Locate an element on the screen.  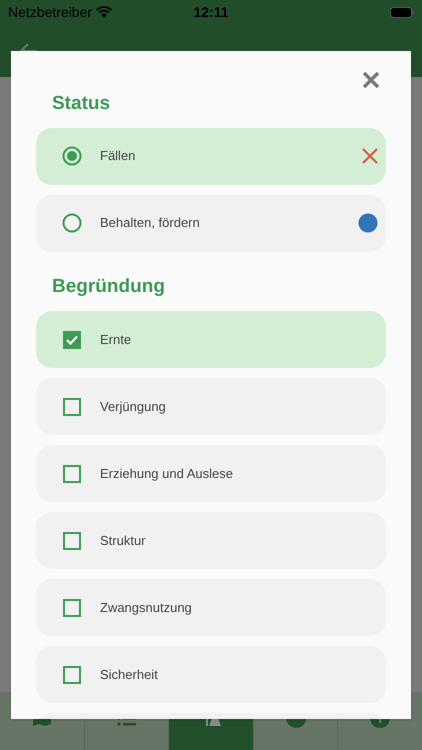
option-row: Fällen is located at coordinates (211, 156).